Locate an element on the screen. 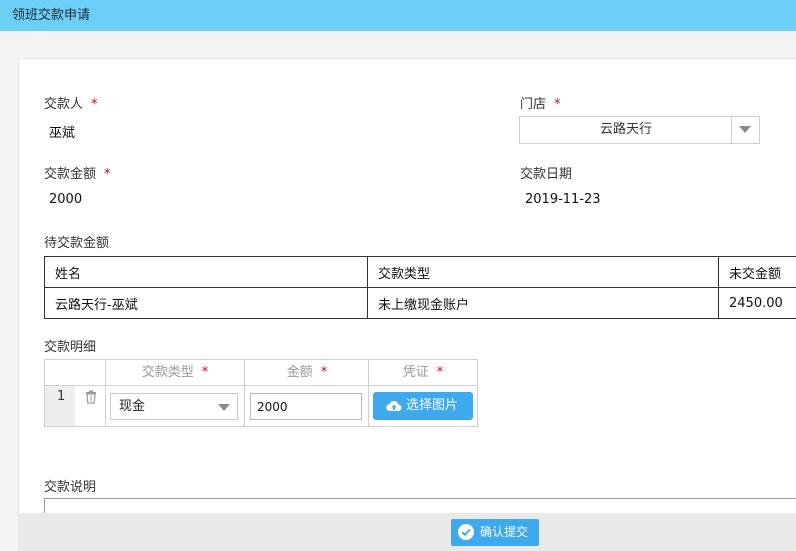 The height and width of the screenshot is (551, 796). store-select-toggle is located at coordinates (745, 130).